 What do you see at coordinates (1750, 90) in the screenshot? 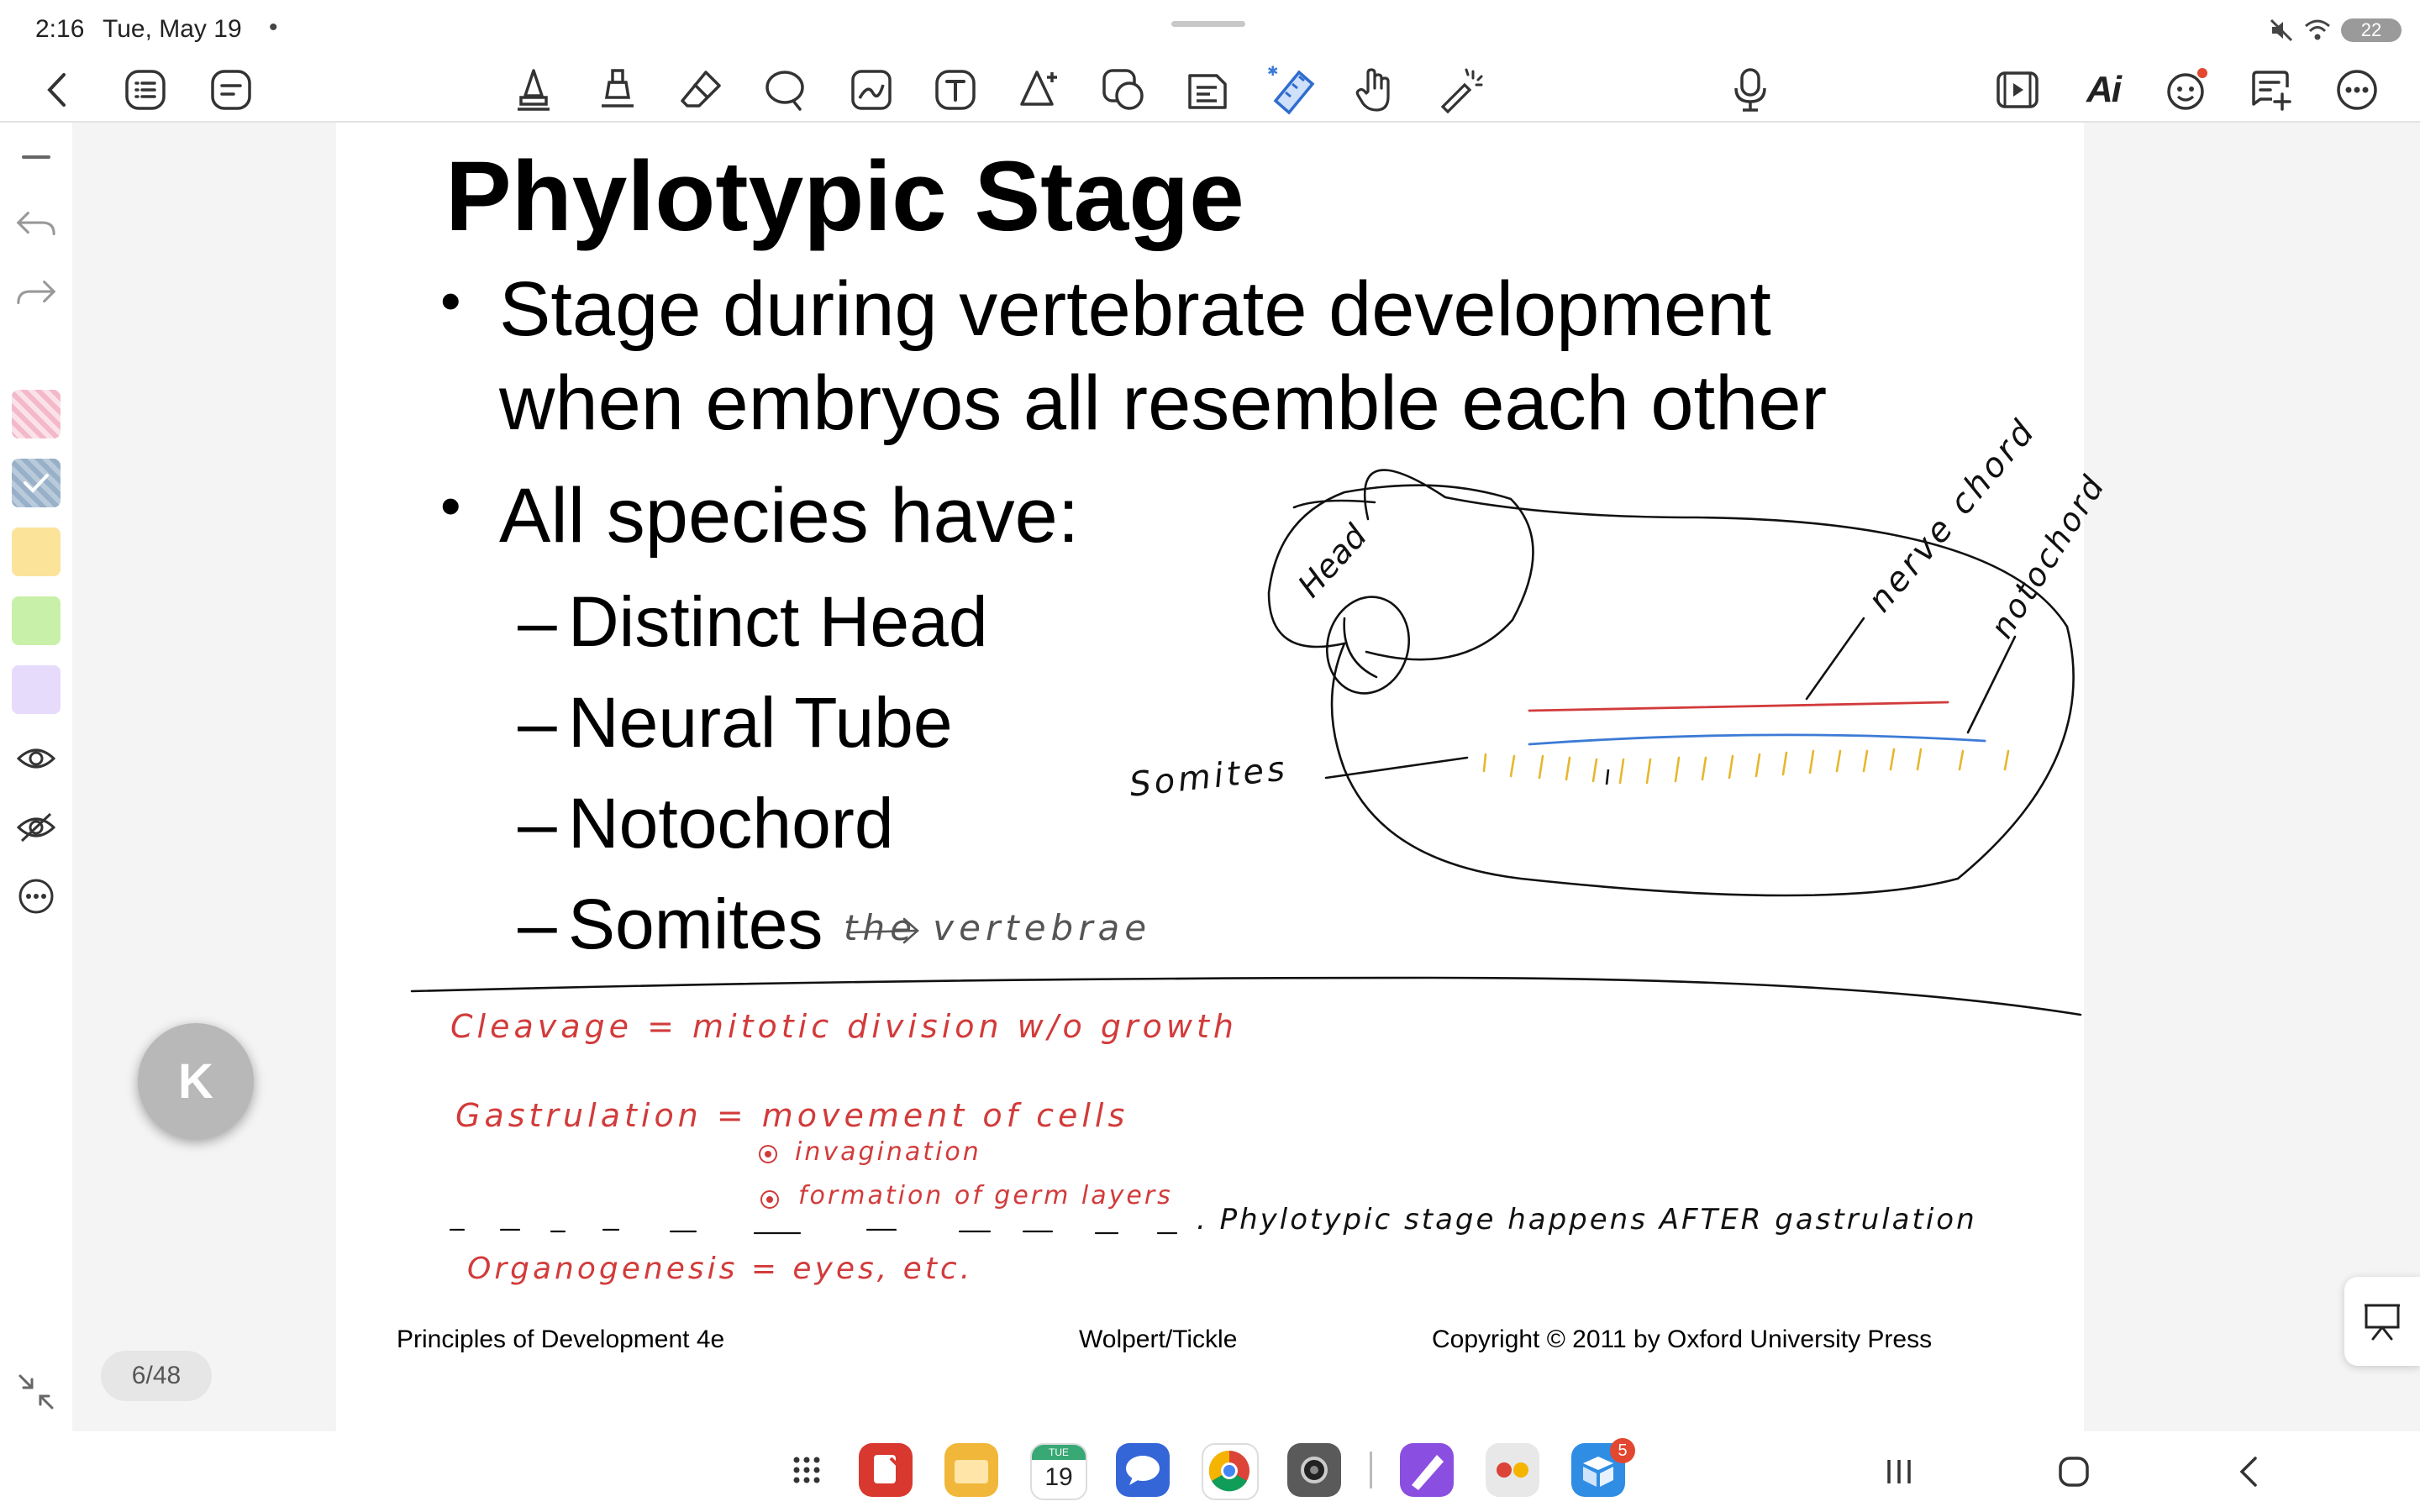
I see `microphone-icon` at bounding box center [1750, 90].